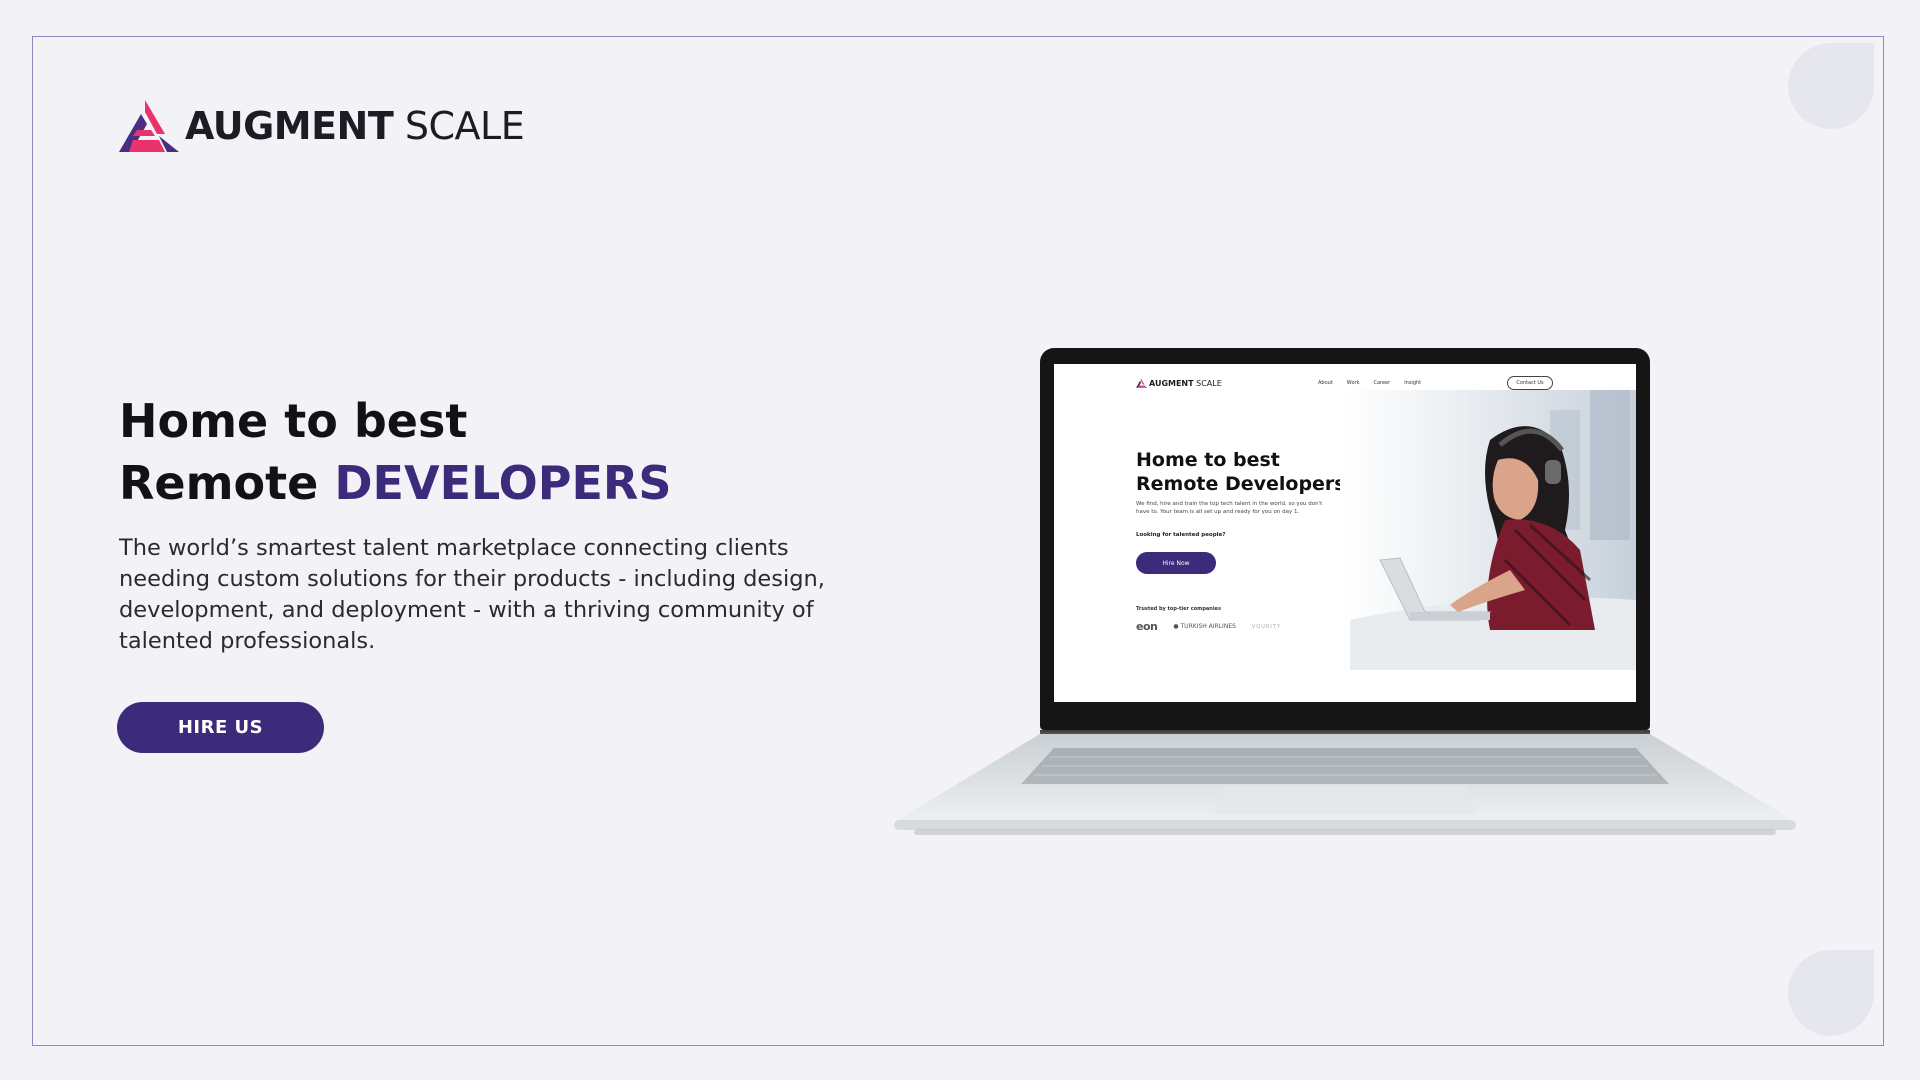 This screenshot has width=1920, height=1080. Describe the element at coordinates (1345, 784) in the screenshot. I see `laptop-base` at that location.